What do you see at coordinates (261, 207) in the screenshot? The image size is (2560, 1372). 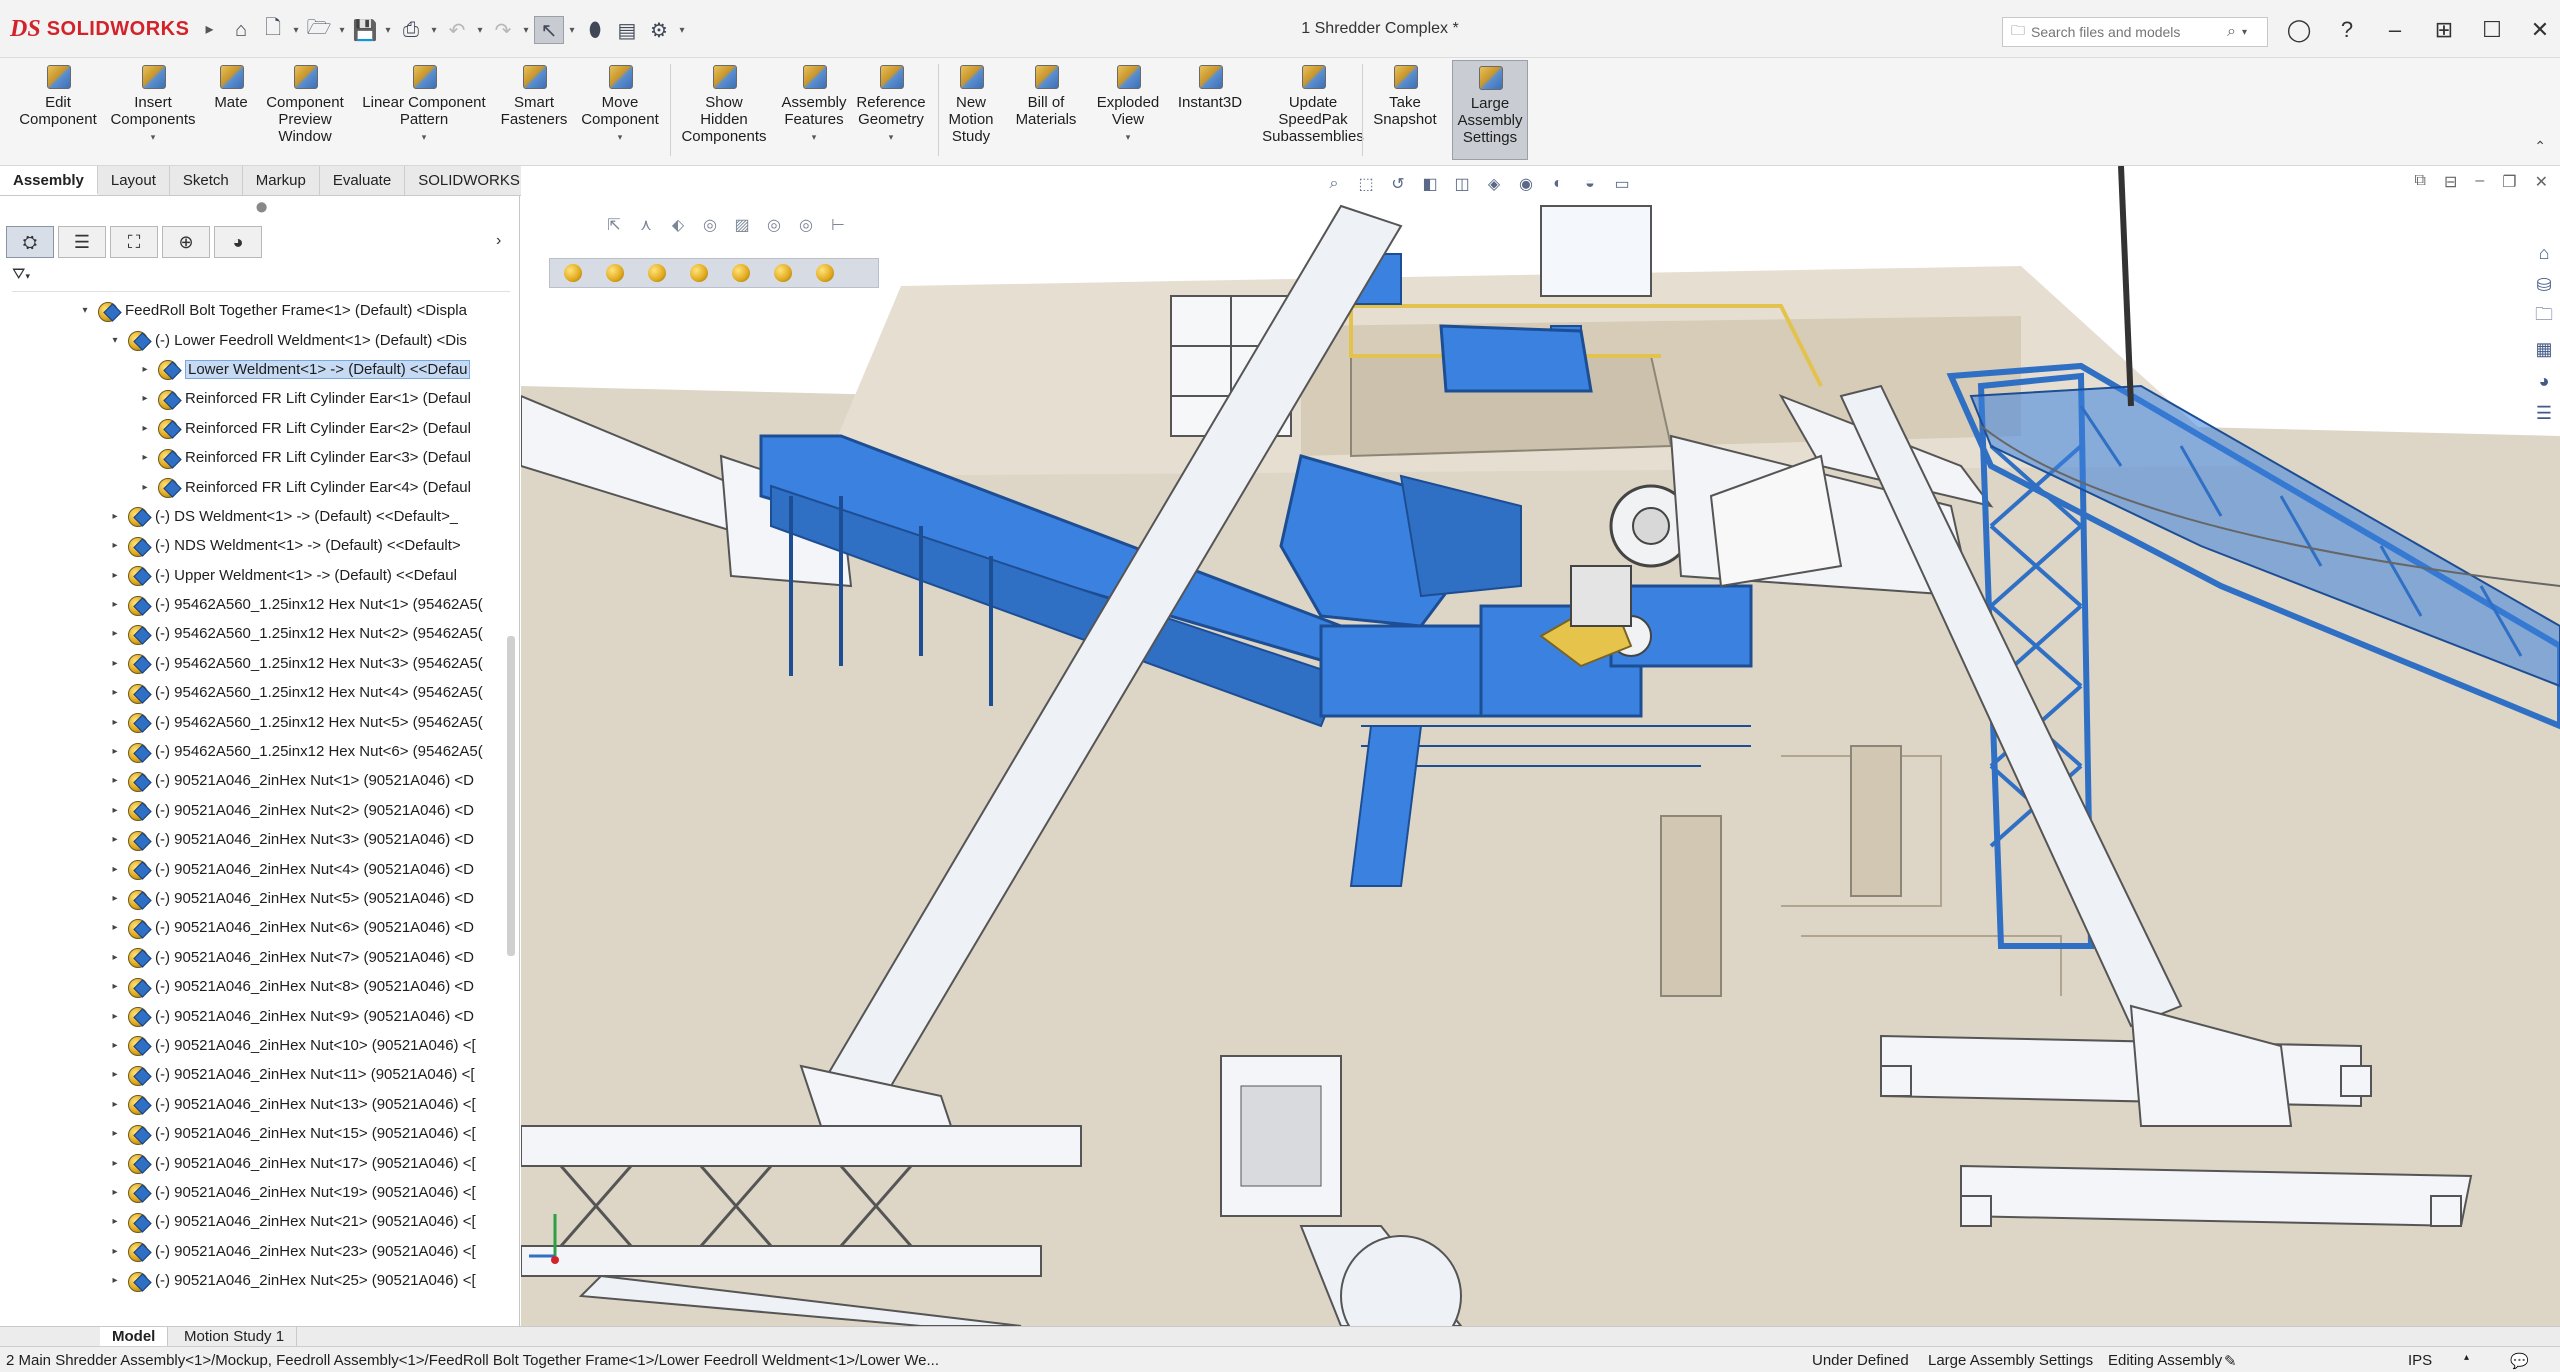 I see `panel-grip-icon: ⬤` at bounding box center [261, 207].